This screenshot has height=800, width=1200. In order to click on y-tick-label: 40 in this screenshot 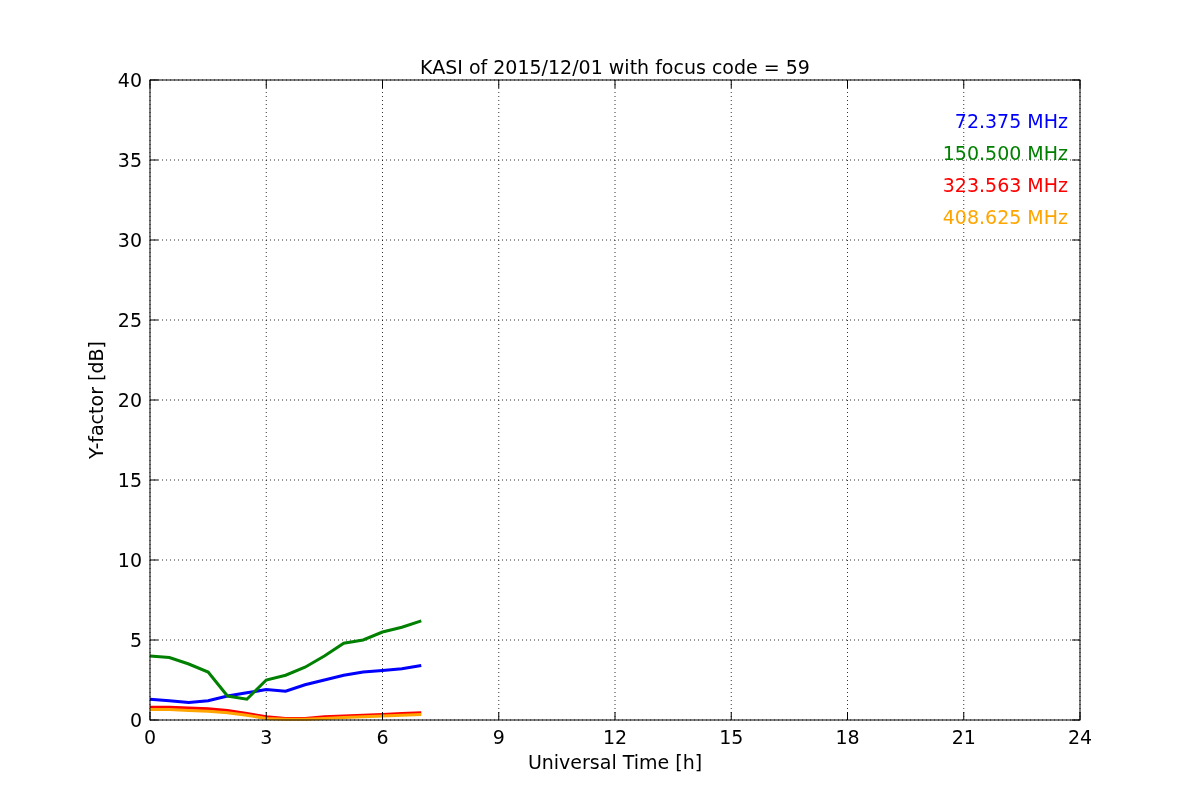, I will do `click(129, 80)`.